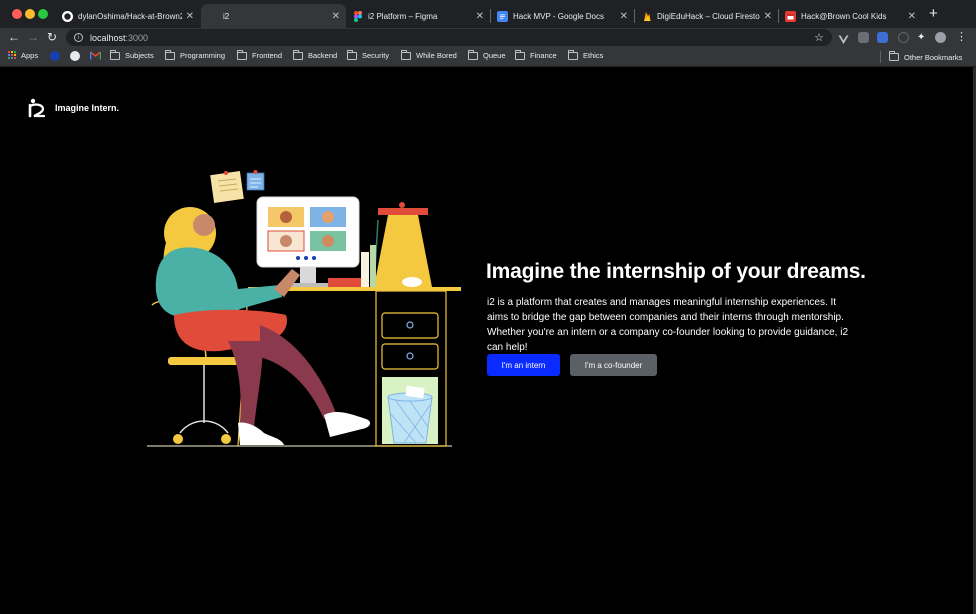 The width and height of the screenshot is (976, 614). What do you see at coordinates (139, 55) in the screenshot?
I see `bookmark-label: Subjects` at bounding box center [139, 55].